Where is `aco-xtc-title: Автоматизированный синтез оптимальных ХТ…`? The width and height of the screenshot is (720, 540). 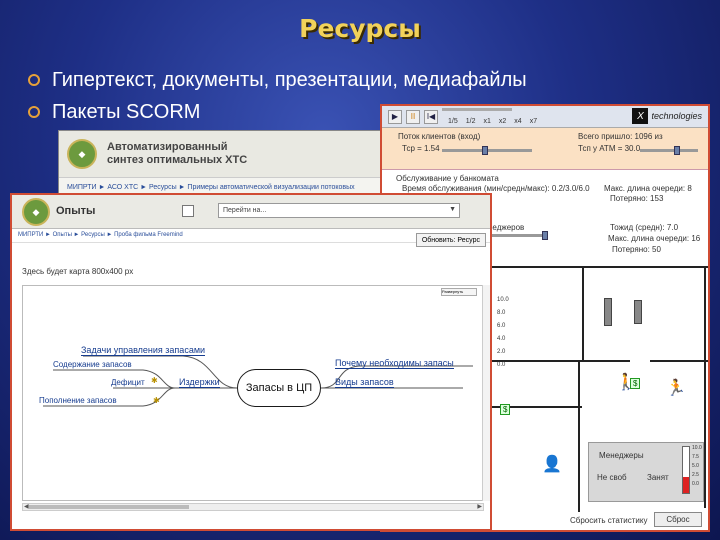 aco-xtc-title: Автоматизированный синтез оптимальных ХТ… is located at coordinates (177, 153).